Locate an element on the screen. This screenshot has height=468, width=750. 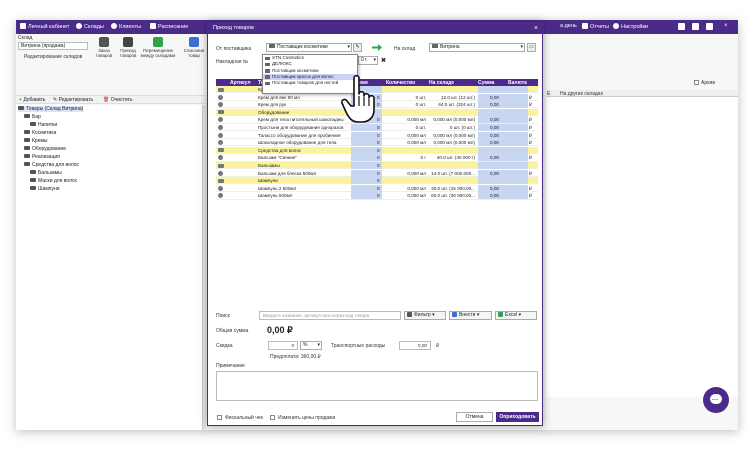
tree-node: Бар is located at coordinates (32, 117).